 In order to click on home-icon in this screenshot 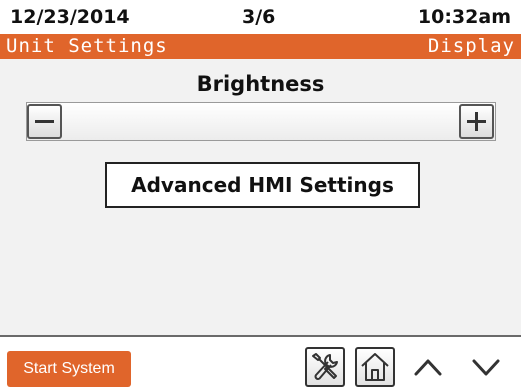, I will do `click(375, 367)`.